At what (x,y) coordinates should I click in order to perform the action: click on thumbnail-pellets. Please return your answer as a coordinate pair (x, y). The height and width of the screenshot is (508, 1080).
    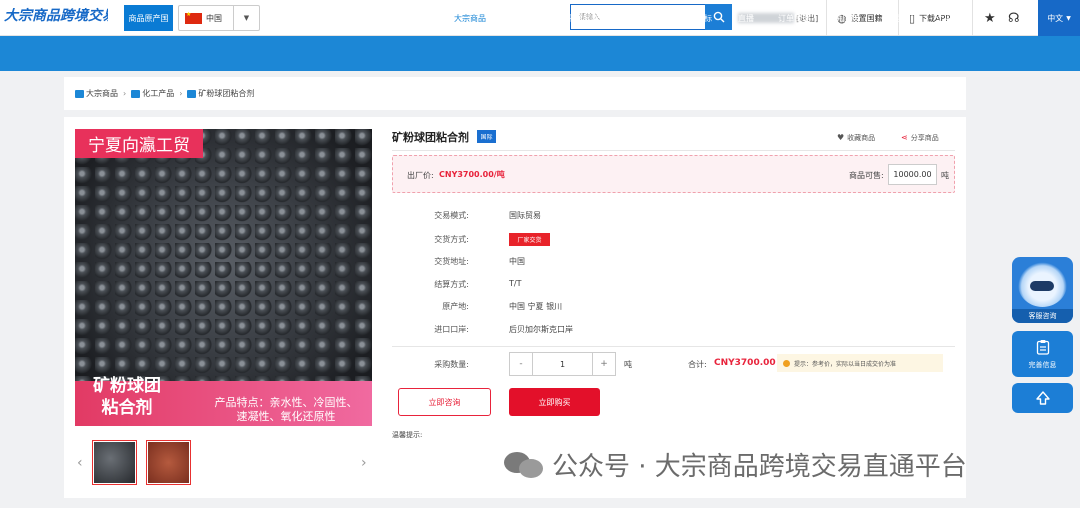
    Looking at the image, I should click on (114, 462).